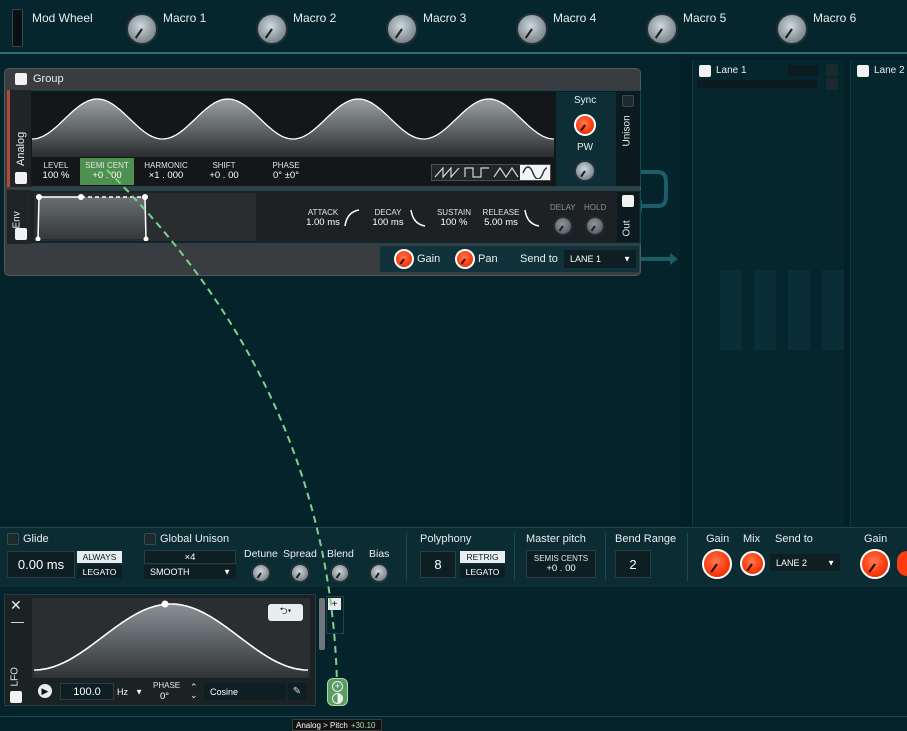 This screenshot has width=907, height=731. Describe the element at coordinates (322, 725) in the screenshot. I see `tooltip-text: Analog > Pitch` at that location.